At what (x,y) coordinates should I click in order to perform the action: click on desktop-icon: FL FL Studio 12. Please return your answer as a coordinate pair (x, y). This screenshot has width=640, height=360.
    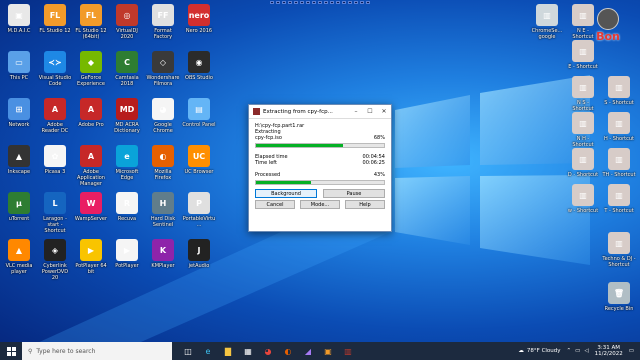
    Looking at the image, I should click on (55, 19).